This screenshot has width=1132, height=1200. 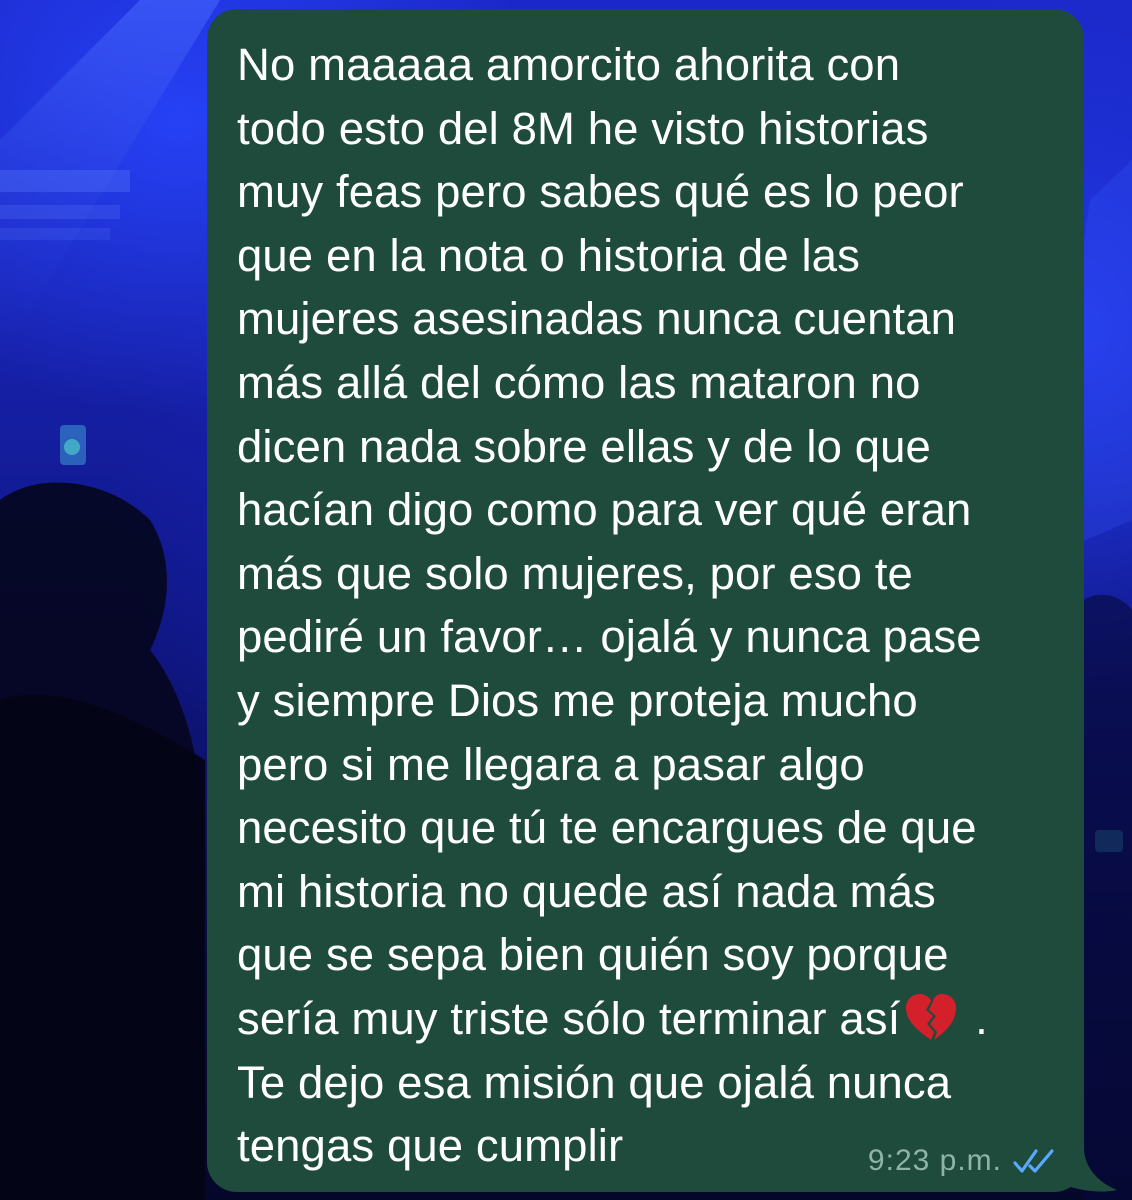 I want to click on message-timestamp: 9:23 p.m., so click(x=934, y=1160).